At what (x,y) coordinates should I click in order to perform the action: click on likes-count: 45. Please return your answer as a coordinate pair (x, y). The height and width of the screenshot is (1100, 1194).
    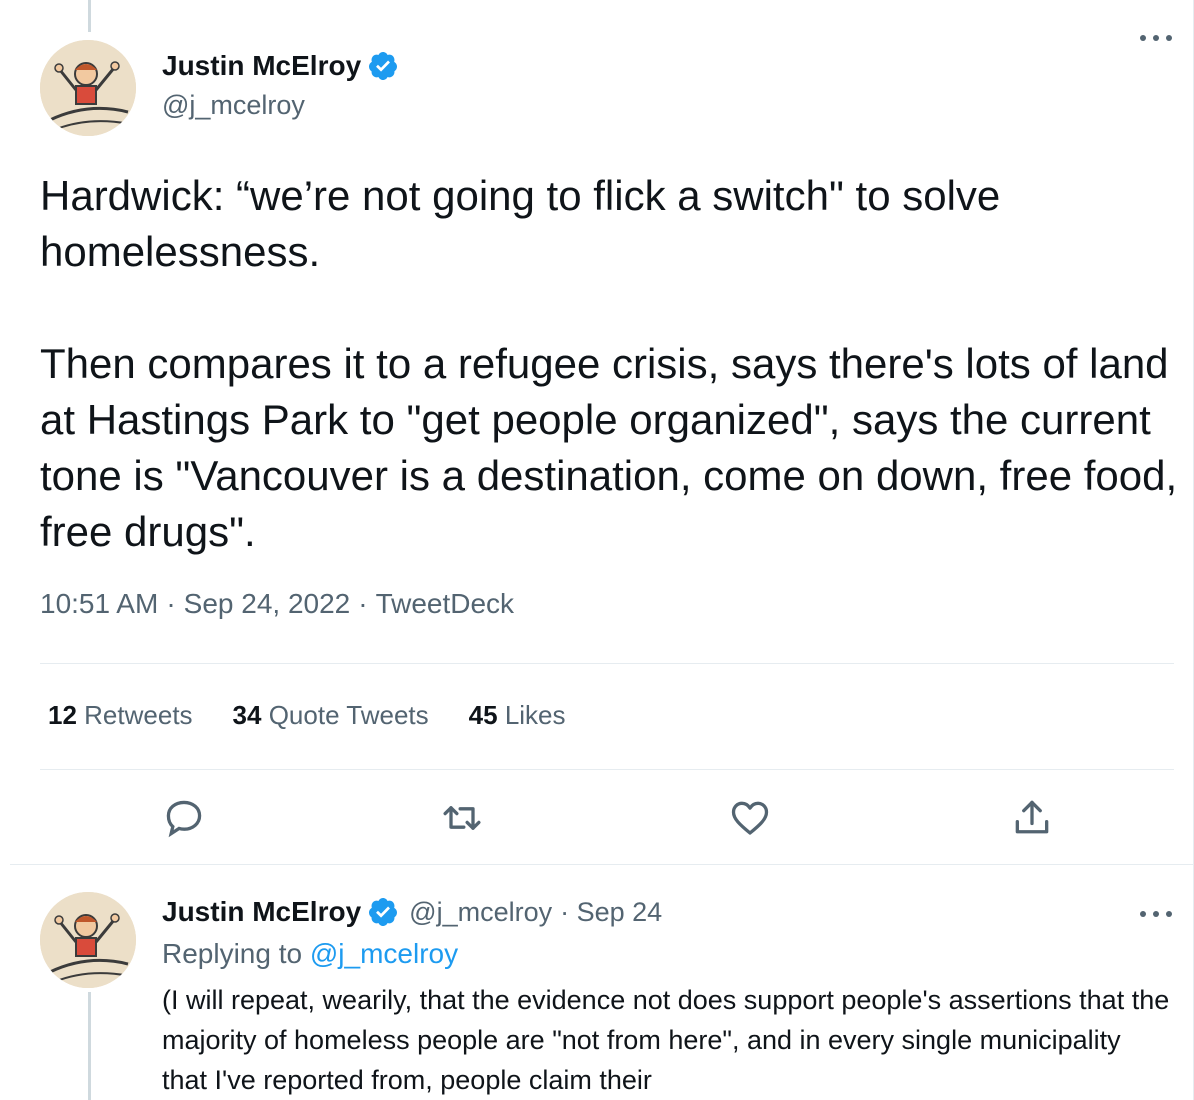
    Looking at the image, I should click on (483, 715).